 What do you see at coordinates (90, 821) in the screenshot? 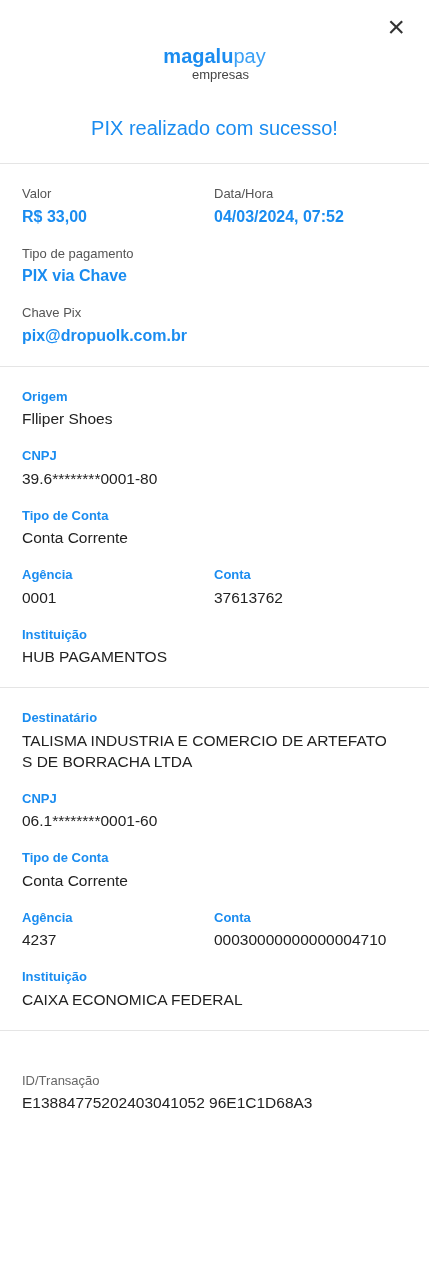
I see `field-value: 06.1********0001-60` at bounding box center [90, 821].